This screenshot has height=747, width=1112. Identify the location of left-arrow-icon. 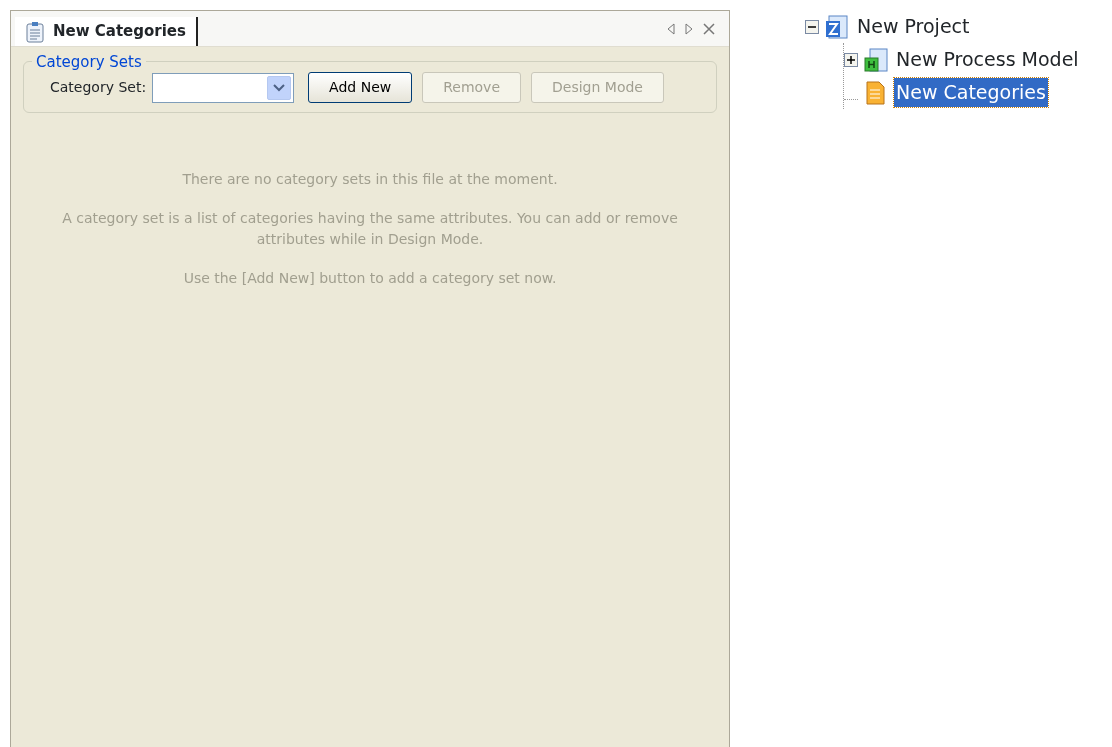
(671, 28).